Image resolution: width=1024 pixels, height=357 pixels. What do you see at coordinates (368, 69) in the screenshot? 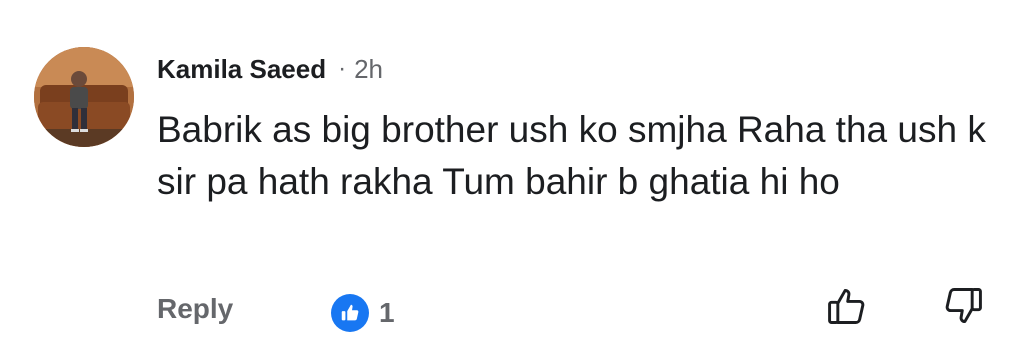
I see `timestamp: 2h` at bounding box center [368, 69].